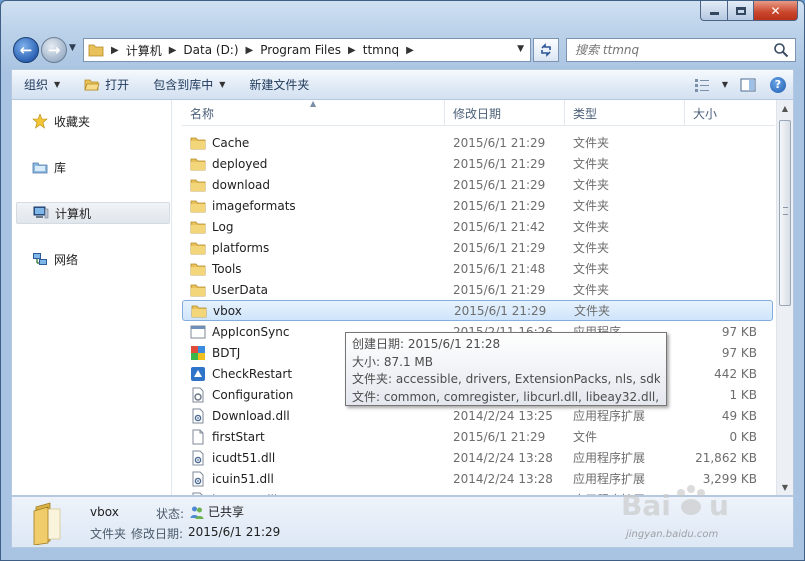  What do you see at coordinates (226, 352) in the screenshot?
I see `file-name: BDTJ` at bounding box center [226, 352].